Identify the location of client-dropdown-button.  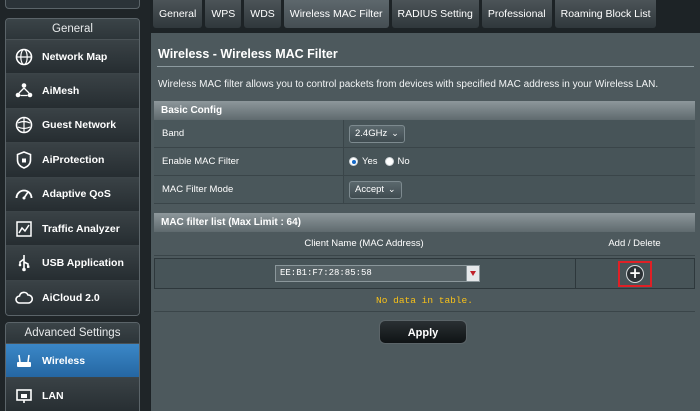
(473, 273).